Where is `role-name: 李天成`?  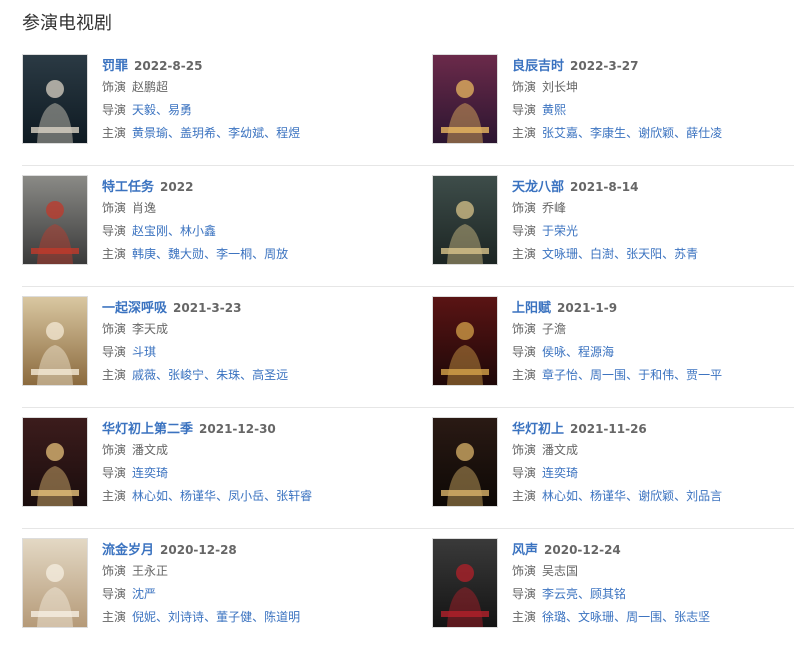
role-name: 李天成 is located at coordinates (150, 329).